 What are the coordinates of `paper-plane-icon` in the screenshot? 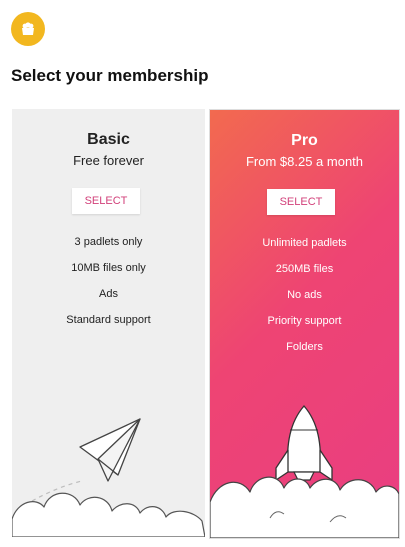 It's located at (108, 477).